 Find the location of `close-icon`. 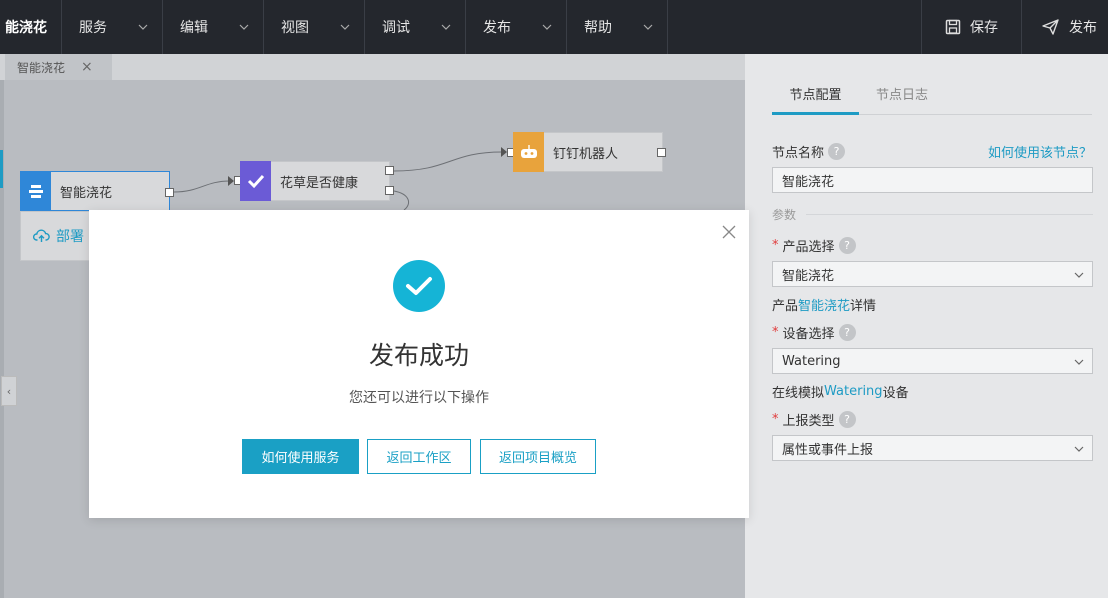

close-icon is located at coordinates (729, 232).